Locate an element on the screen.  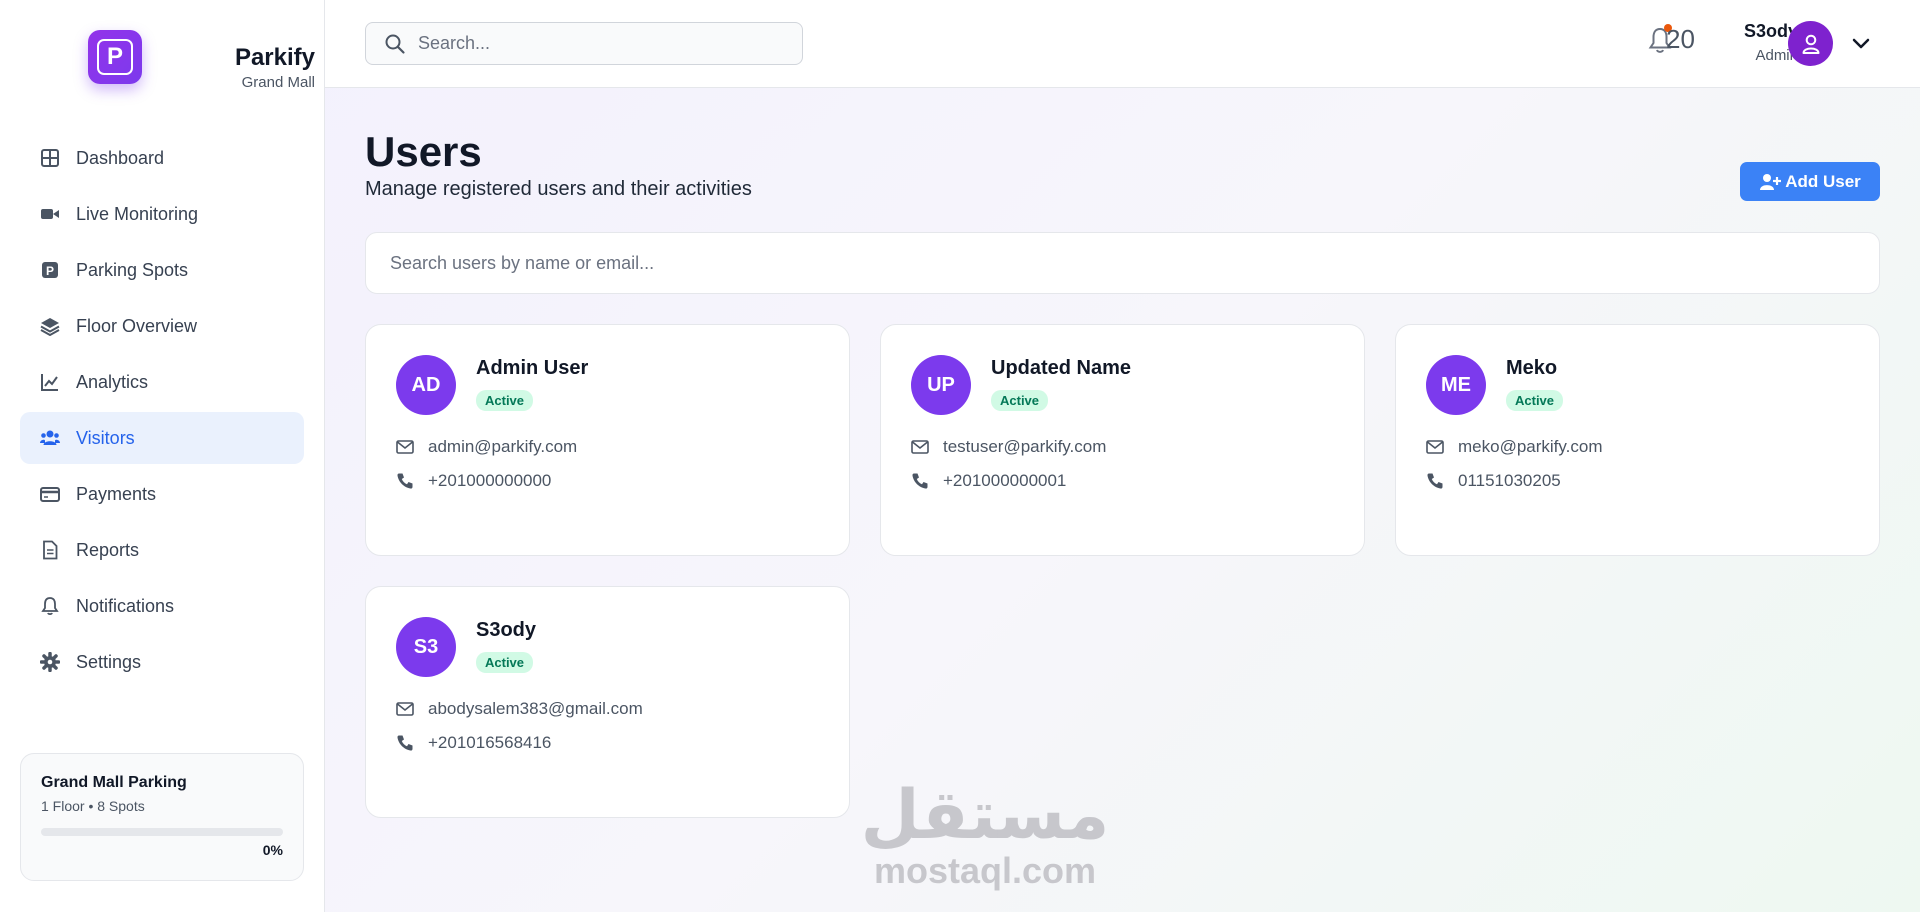
sidebar-item-live-monitoring: Live Monitoring is located at coordinates (162, 214).